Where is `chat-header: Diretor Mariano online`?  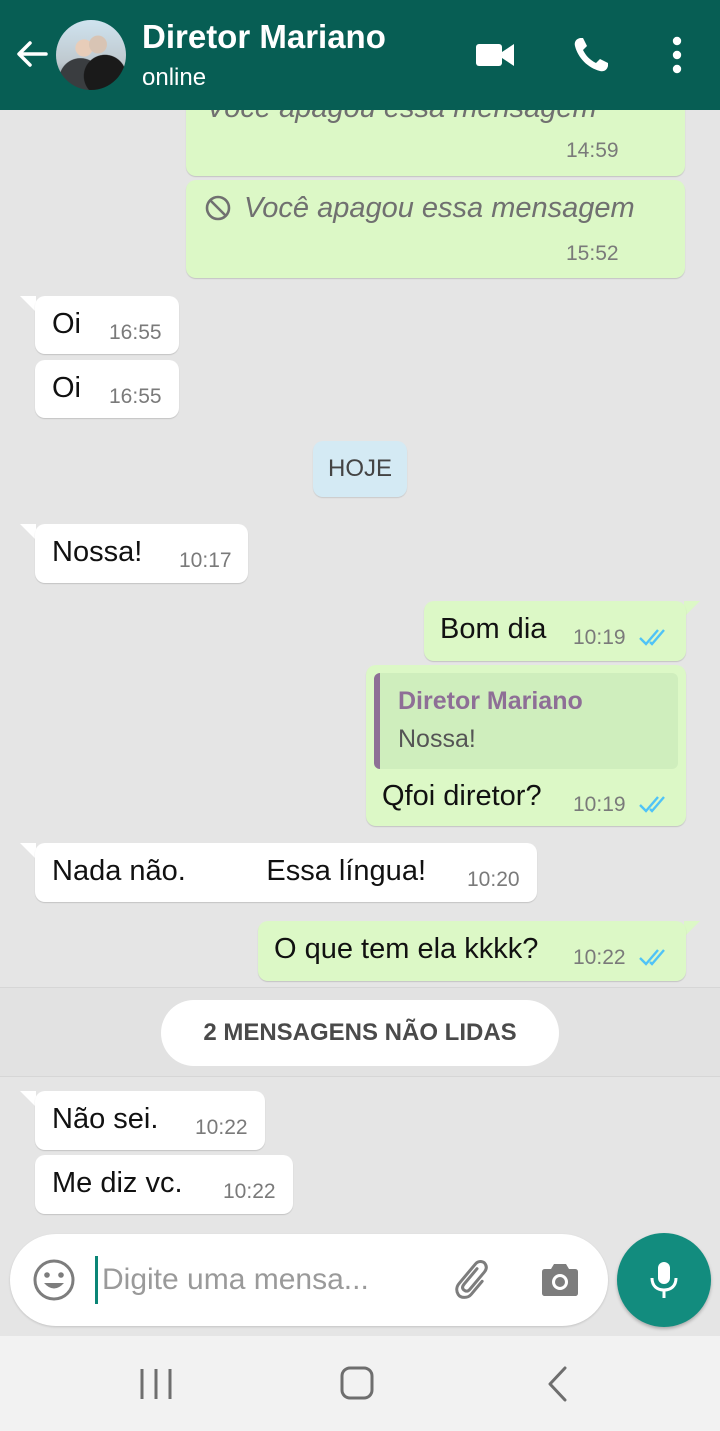
chat-header: Diretor Mariano online is located at coordinates (360, 55).